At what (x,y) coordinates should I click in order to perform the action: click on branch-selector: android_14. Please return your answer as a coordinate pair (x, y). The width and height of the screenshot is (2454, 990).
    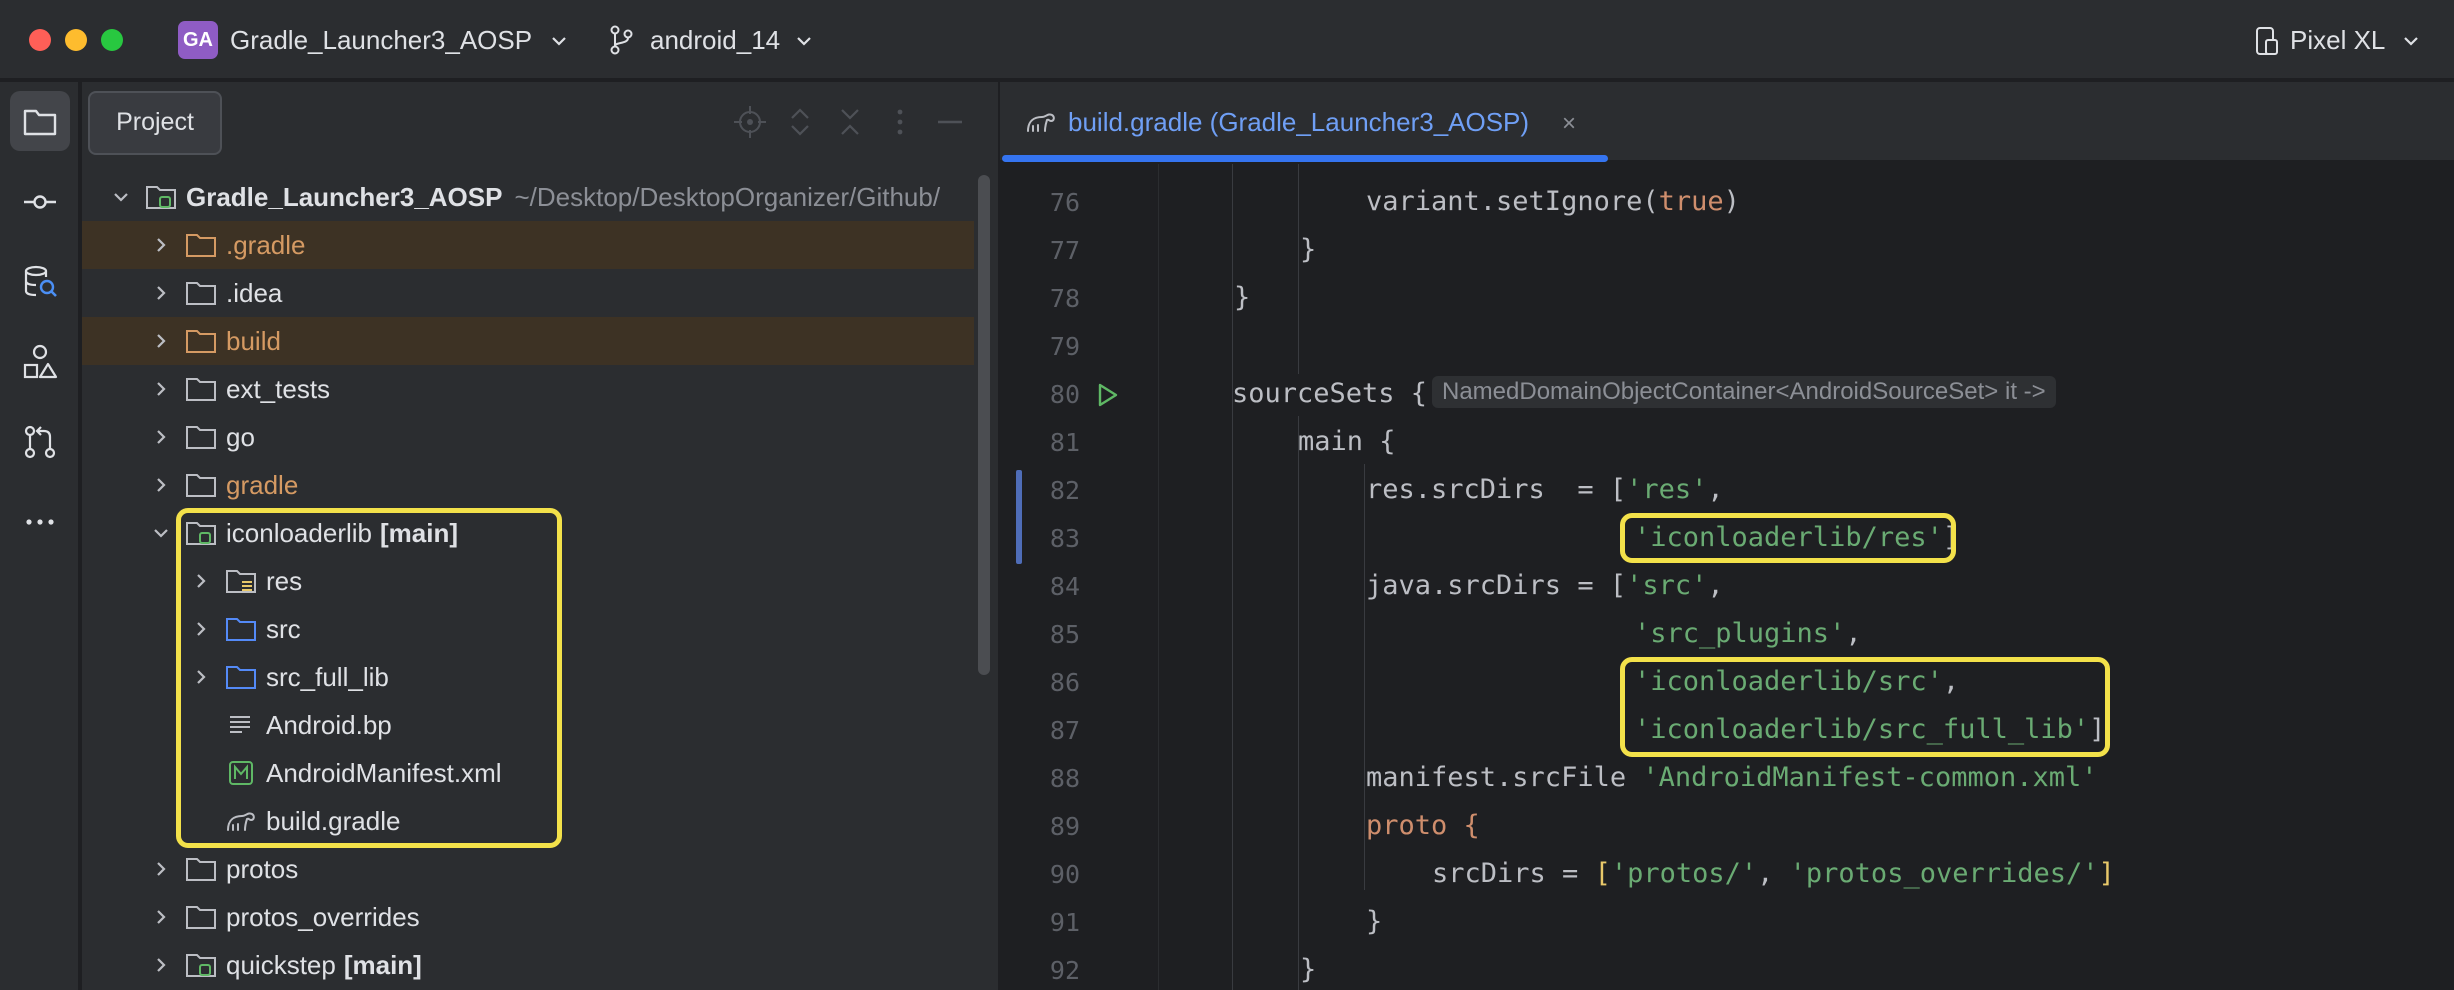
    Looking at the image, I should click on (715, 40).